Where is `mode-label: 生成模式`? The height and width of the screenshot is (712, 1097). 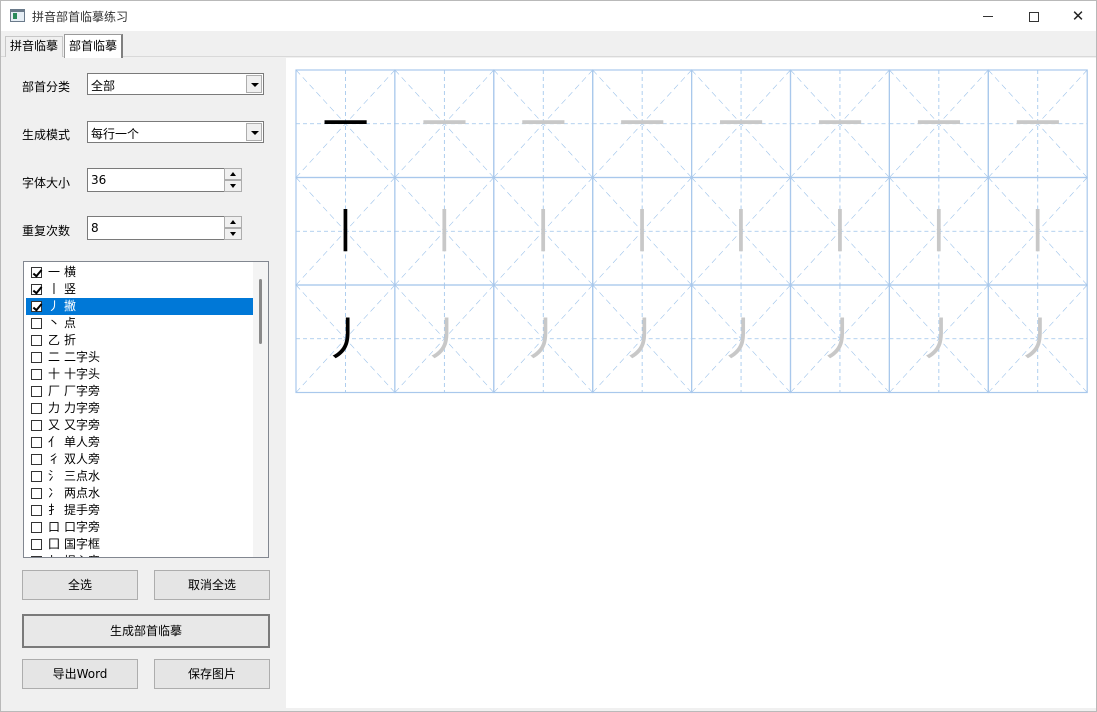
mode-label: 生成模式 is located at coordinates (46, 135).